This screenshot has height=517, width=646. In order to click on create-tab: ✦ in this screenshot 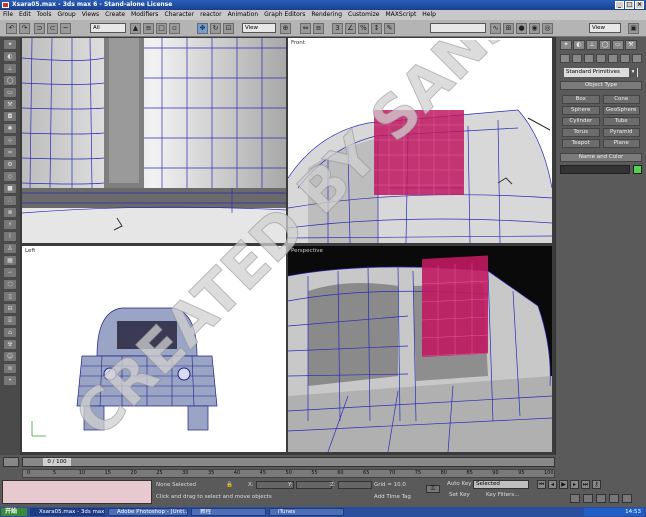, I will do `click(566, 45)`.